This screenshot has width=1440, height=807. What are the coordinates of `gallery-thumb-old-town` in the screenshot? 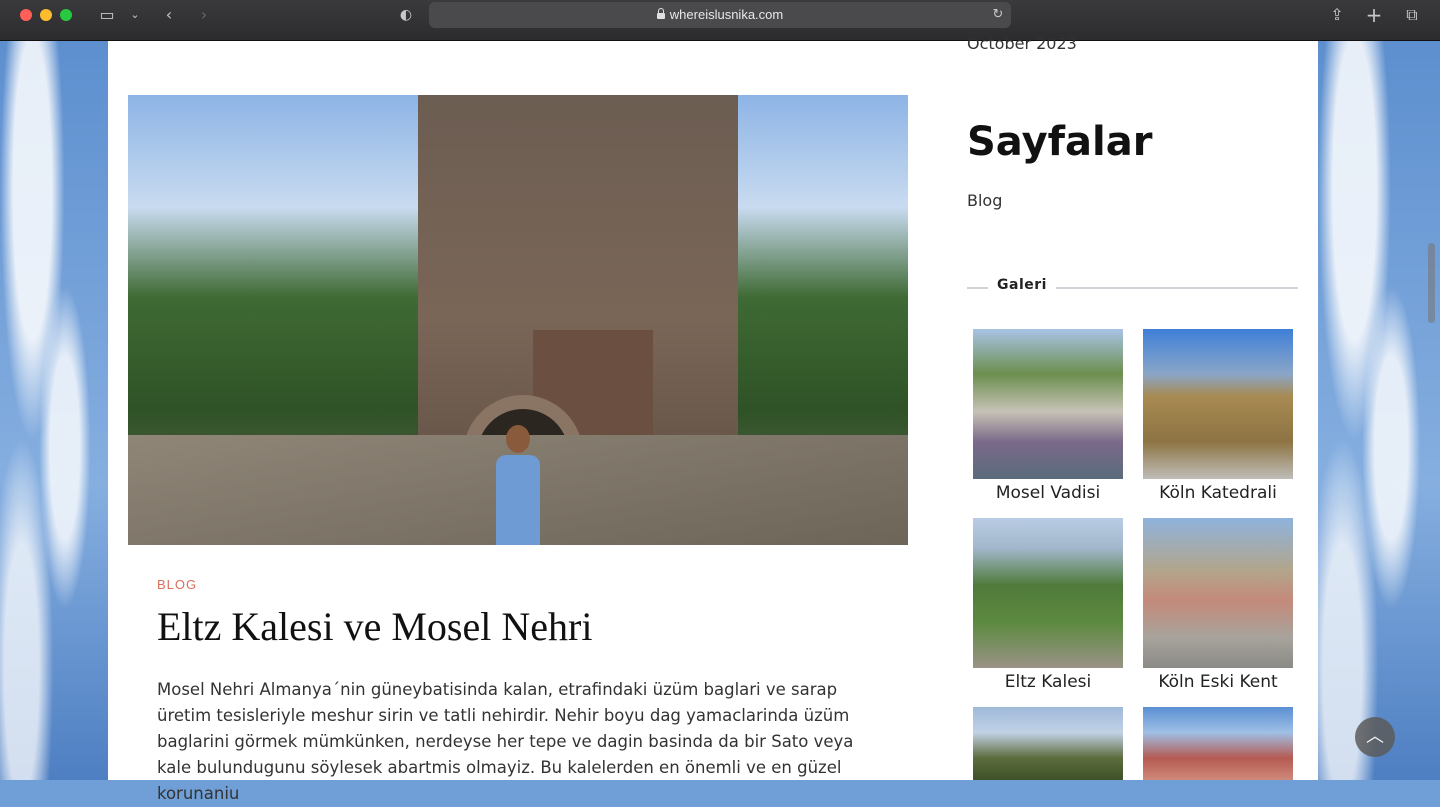 It's located at (1218, 593).